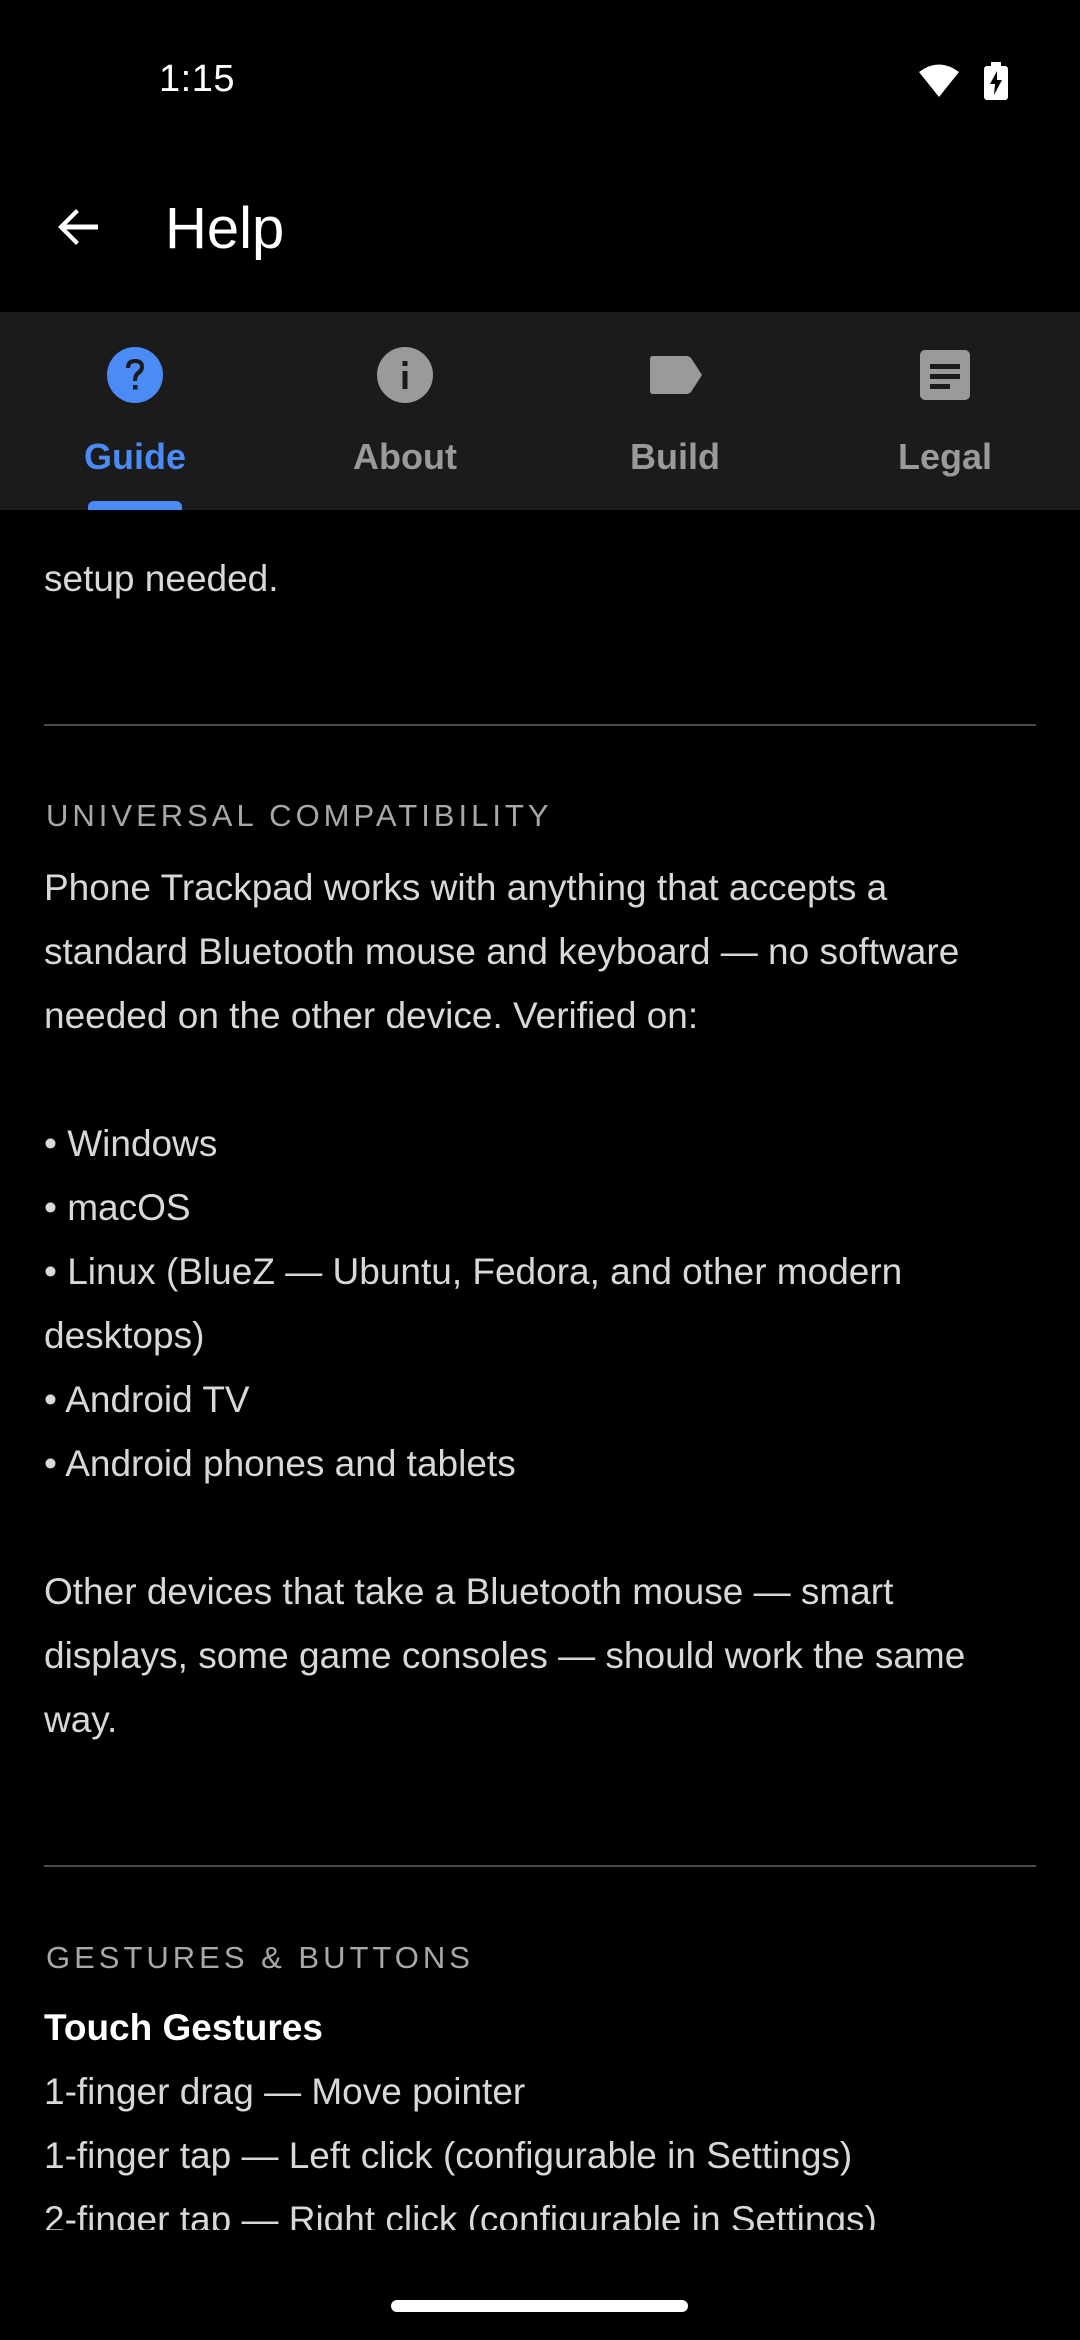  Describe the element at coordinates (147, 1399) in the screenshot. I see `compat-item-android-tv: • Android TV` at that location.